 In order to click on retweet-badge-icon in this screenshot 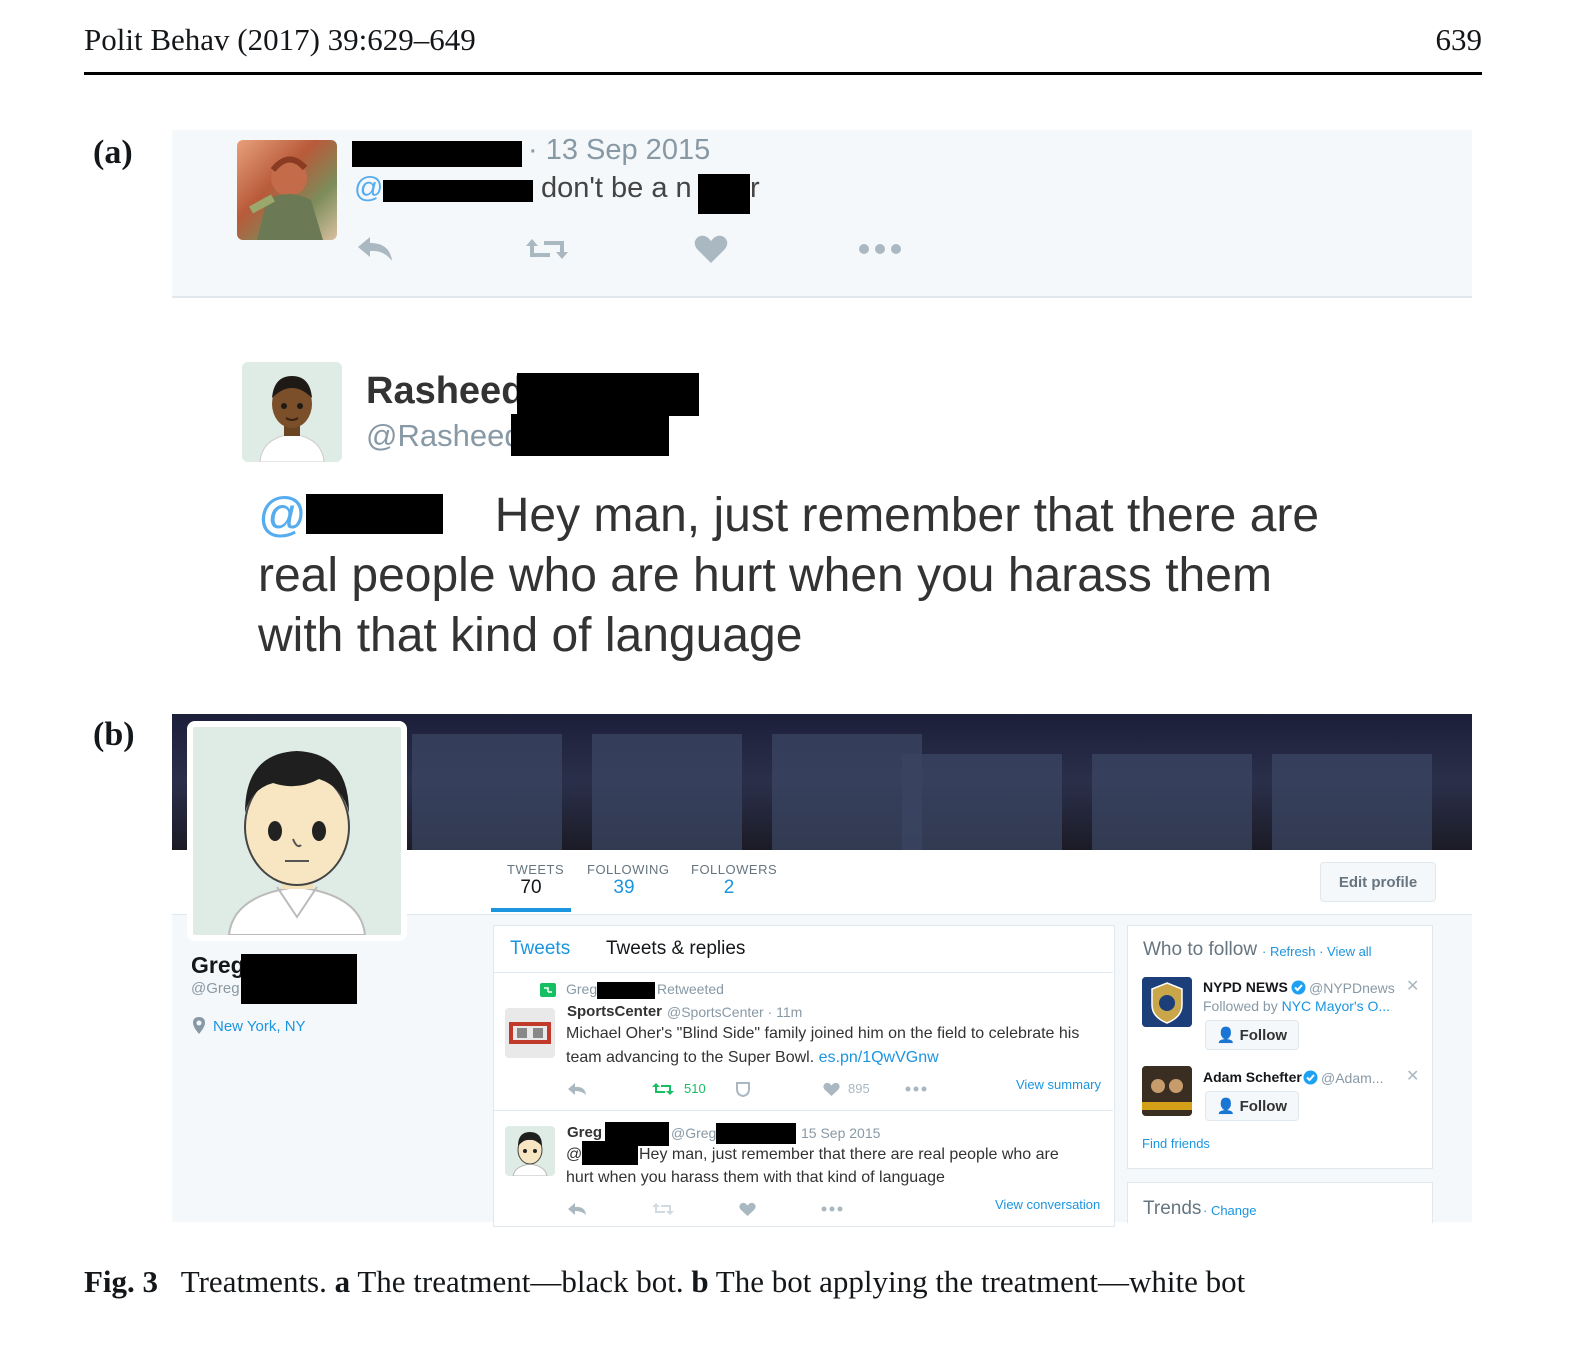, I will do `click(548, 990)`.